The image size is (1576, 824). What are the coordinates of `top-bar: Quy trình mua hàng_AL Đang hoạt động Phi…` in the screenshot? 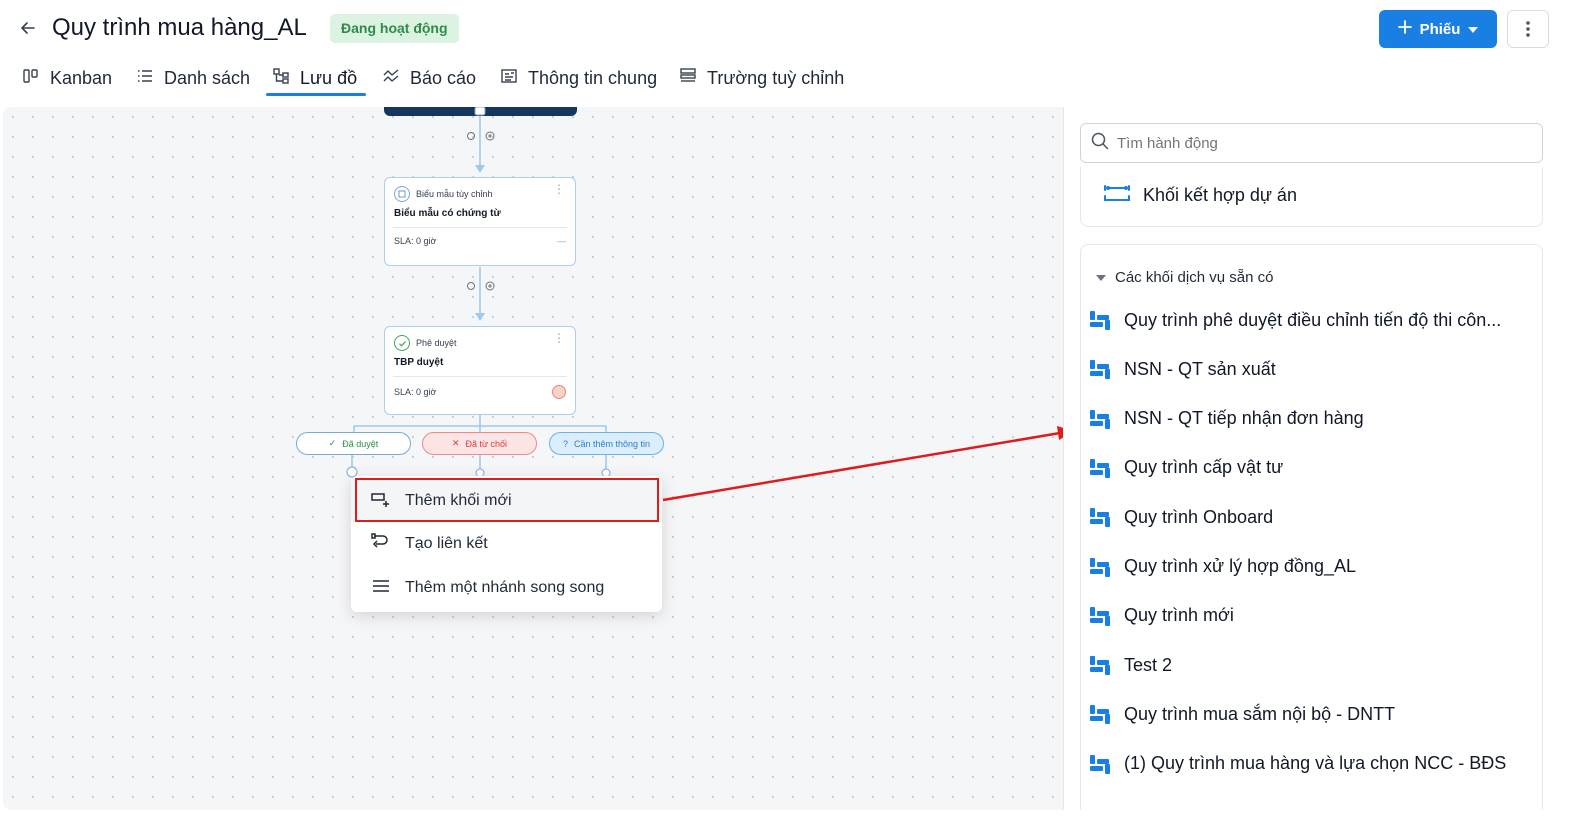 It's located at (788, 29).